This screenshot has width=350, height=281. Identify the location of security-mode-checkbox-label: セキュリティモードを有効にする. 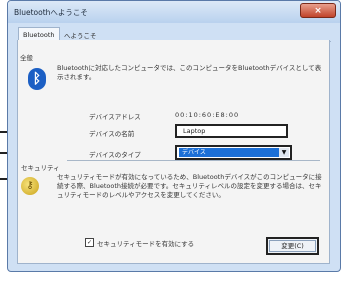
(145, 243).